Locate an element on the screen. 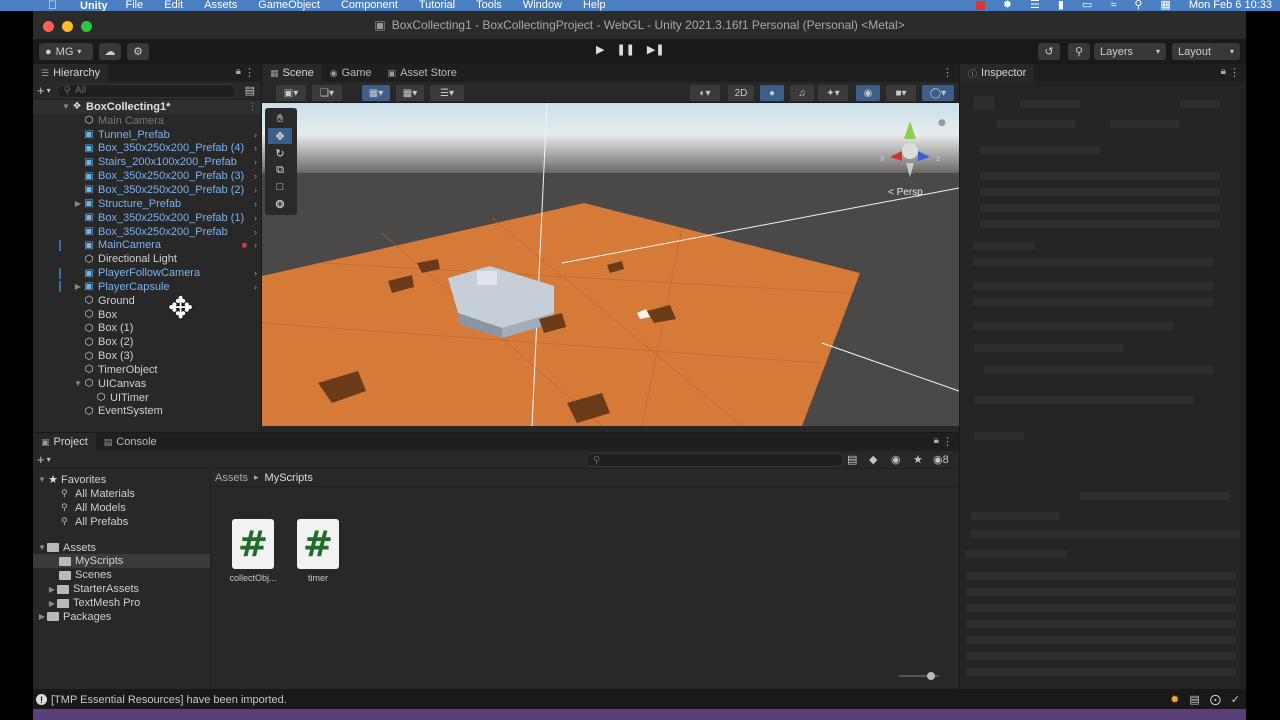 This screenshot has width=1280, height=720. hidden-packages-toggle: ◉8 is located at coordinates (941, 459).